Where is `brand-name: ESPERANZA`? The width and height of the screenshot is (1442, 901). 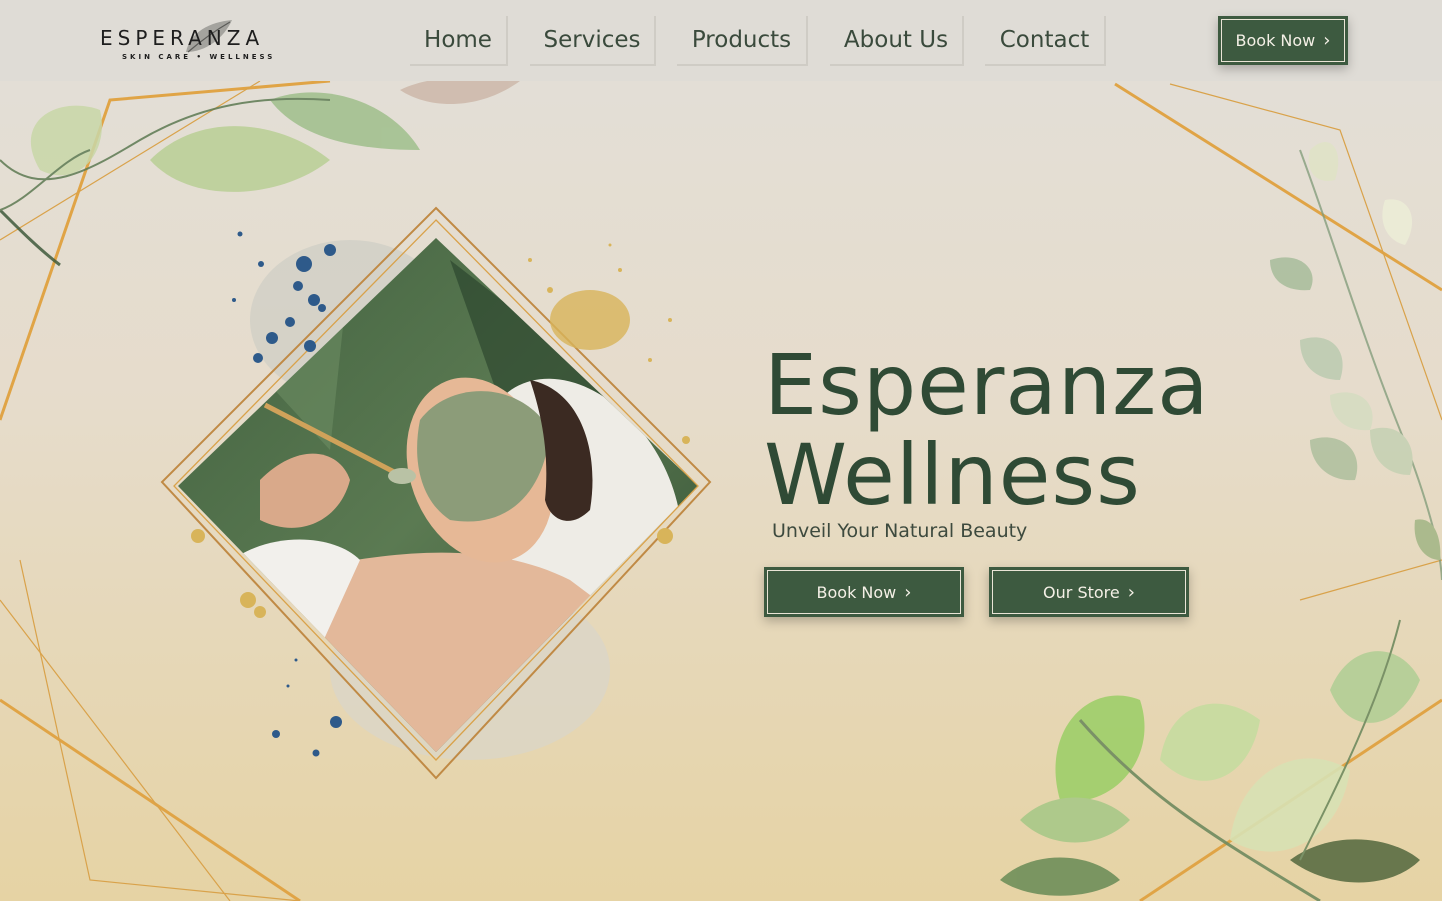 brand-name: ESPERANZA is located at coordinates (182, 38).